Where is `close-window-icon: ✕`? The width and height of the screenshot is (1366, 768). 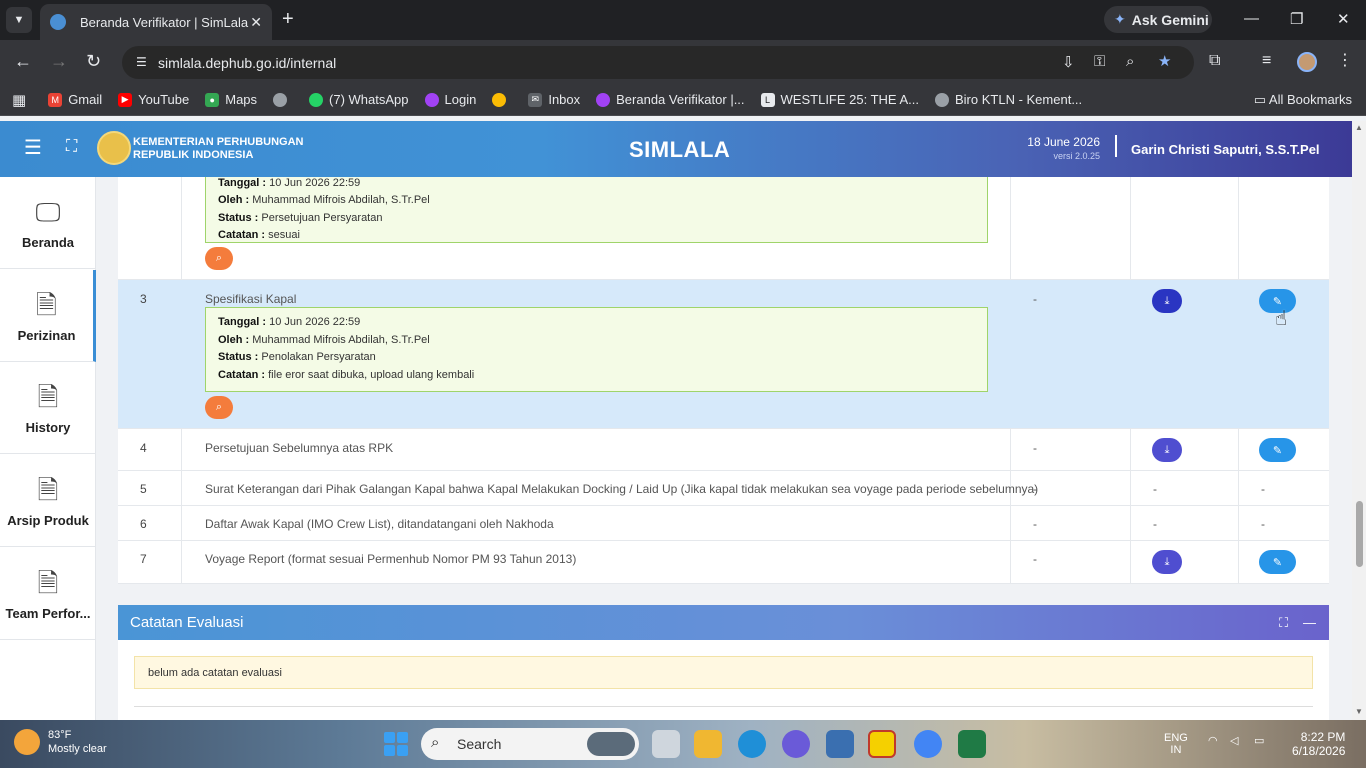 close-window-icon: ✕ is located at coordinates (1343, 19).